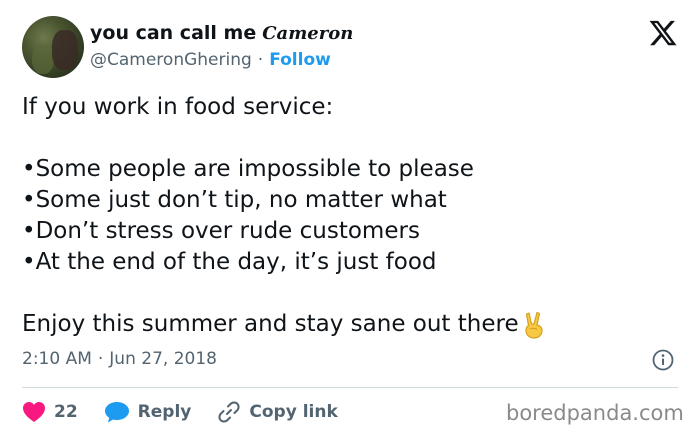 This screenshot has width=700, height=440. What do you see at coordinates (663, 360) in the screenshot?
I see `info-icon` at bounding box center [663, 360].